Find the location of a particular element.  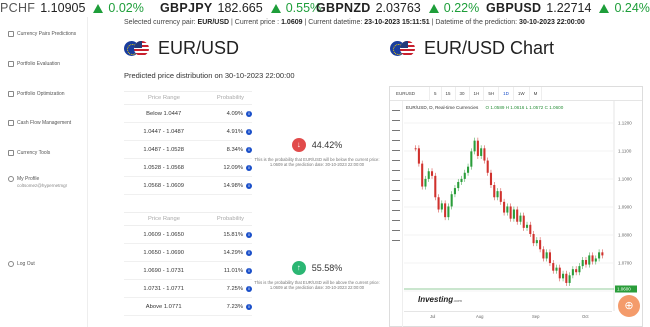

ruler-tool-icon is located at coordinates (396, 190).